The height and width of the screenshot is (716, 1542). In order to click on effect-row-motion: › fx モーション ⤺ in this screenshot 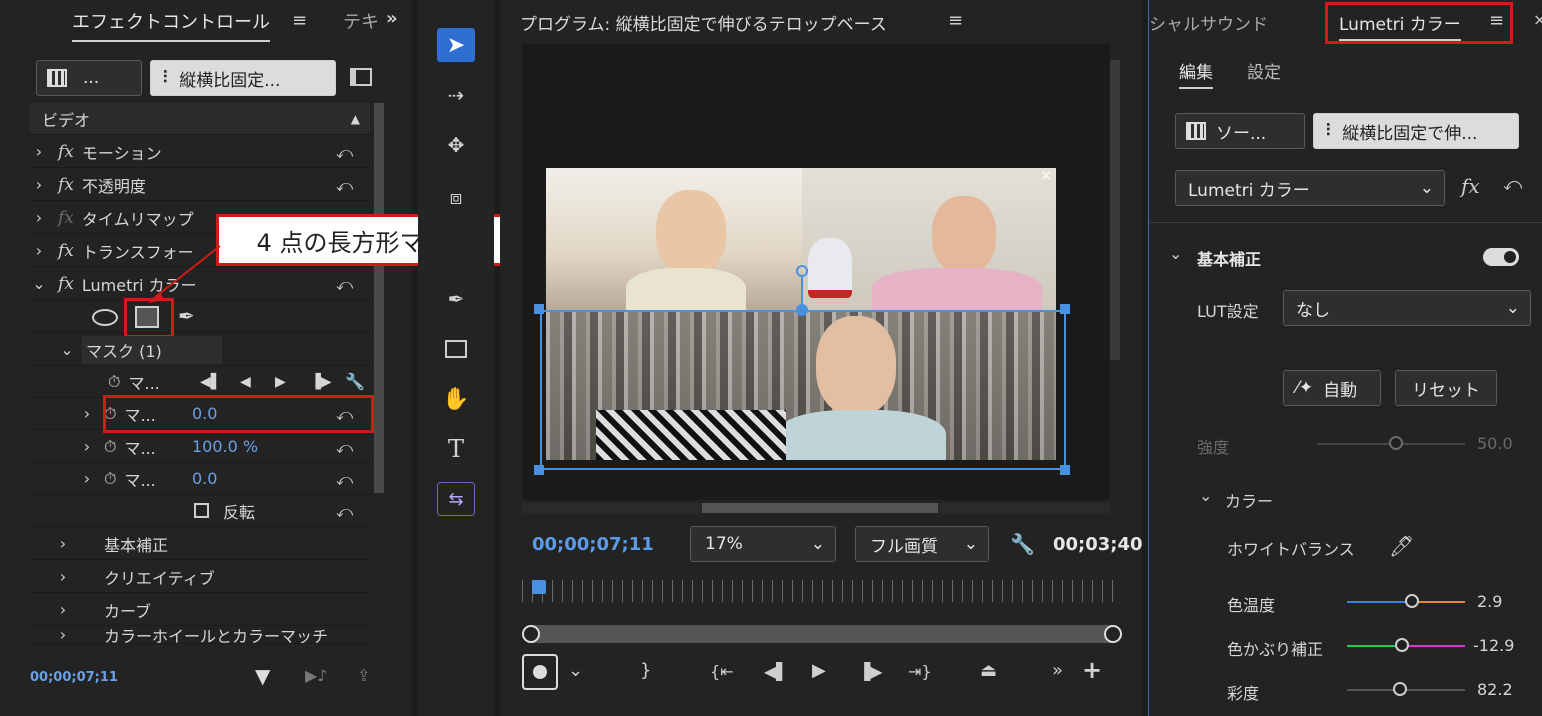, I will do `click(200, 152)`.